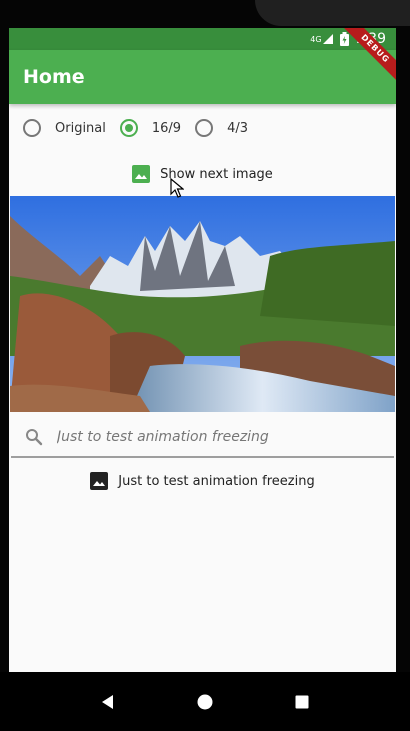  What do you see at coordinates (216, 481) in the screenshot?
I see `animation-freeze-label: Just to test animation freezing` at bounding box center [216, 481].